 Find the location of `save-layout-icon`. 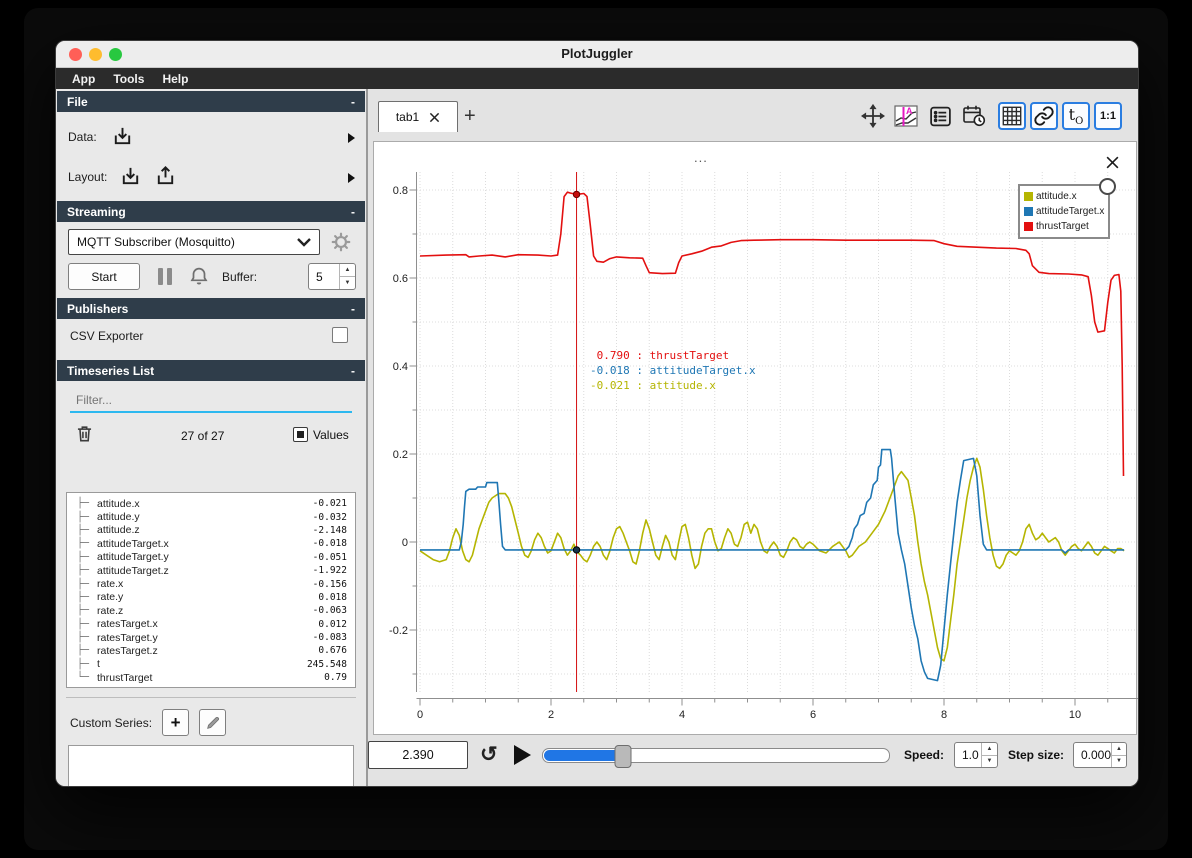

save-layout-icon is located at coordinates (165, 176).